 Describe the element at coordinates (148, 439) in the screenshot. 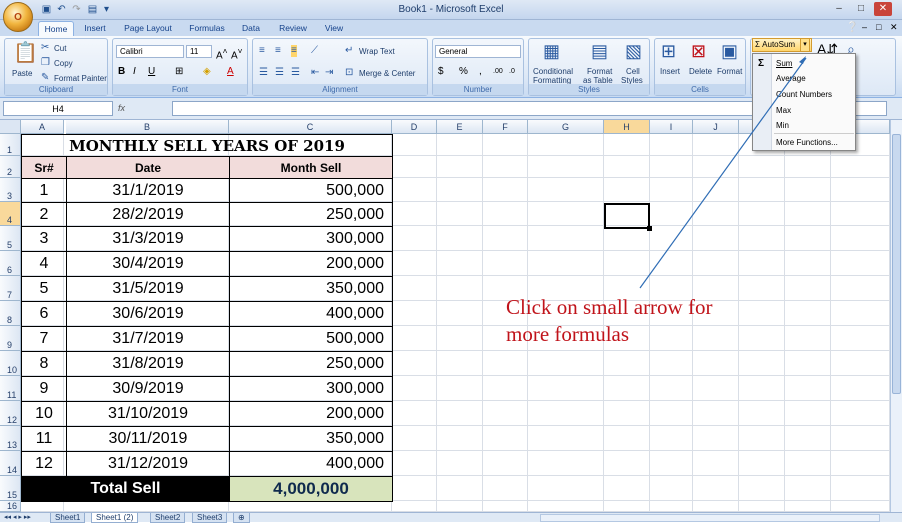

I see `data-cell: 30/11/2019` at that location.